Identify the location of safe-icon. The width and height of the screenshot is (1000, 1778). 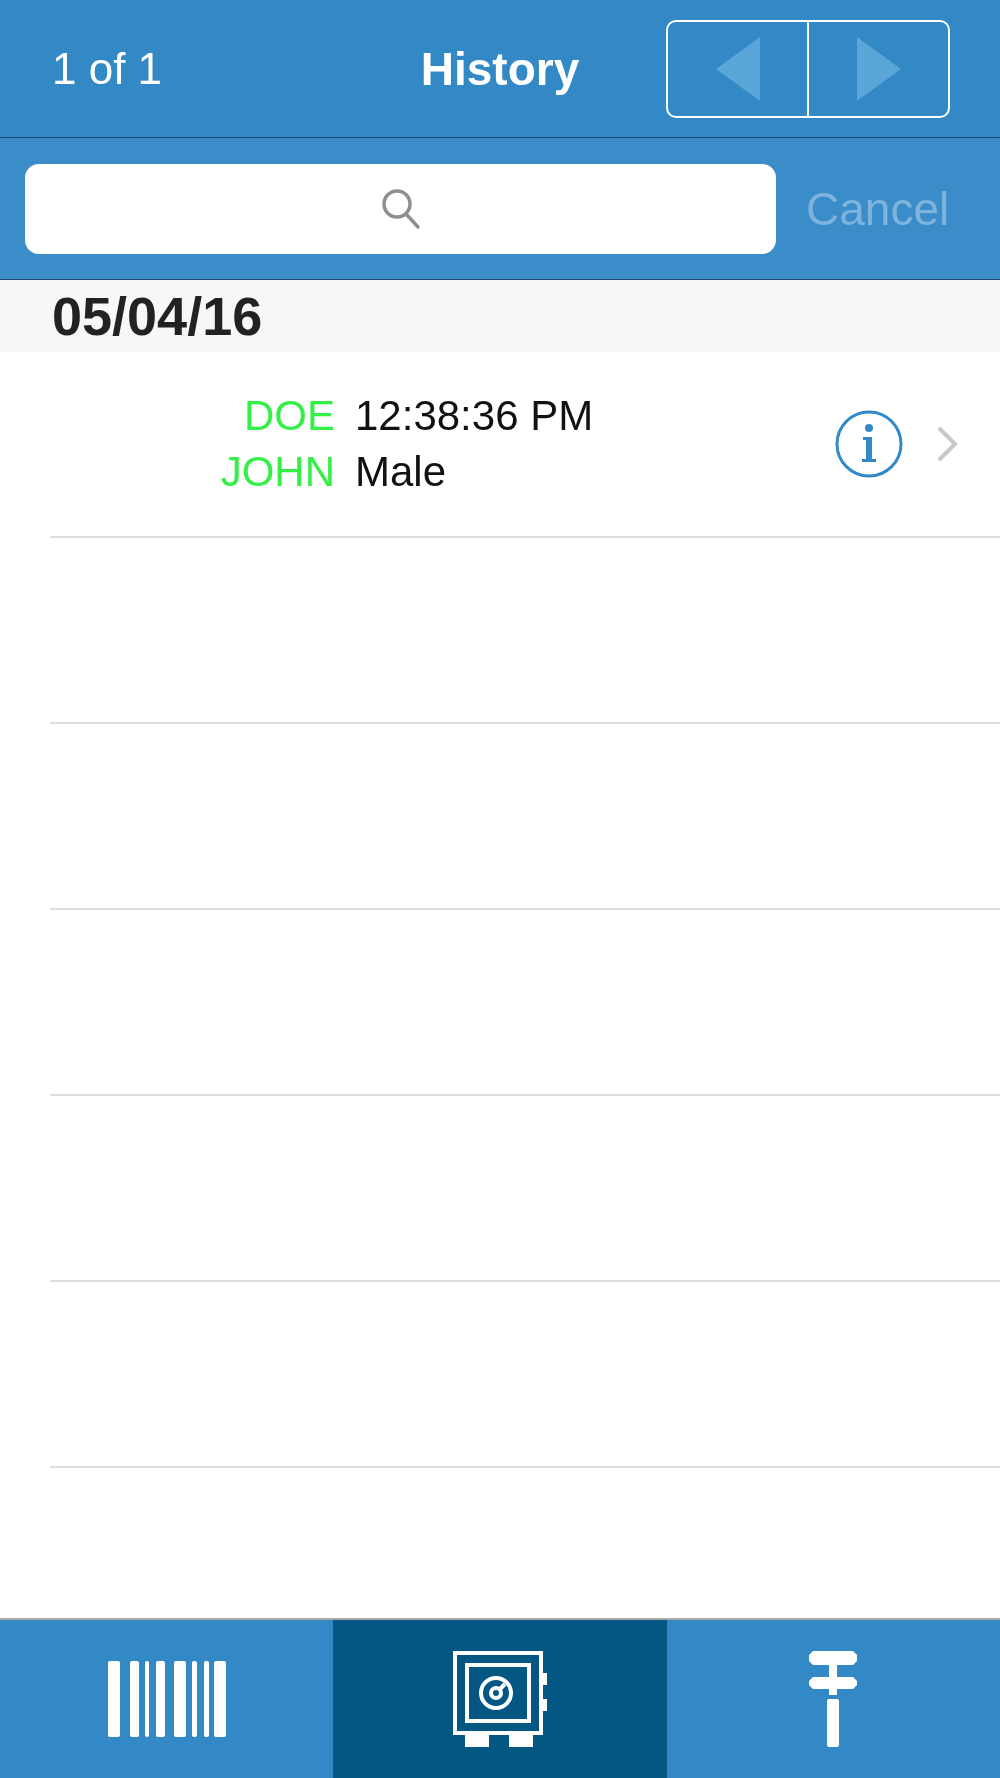
(500, 1699).